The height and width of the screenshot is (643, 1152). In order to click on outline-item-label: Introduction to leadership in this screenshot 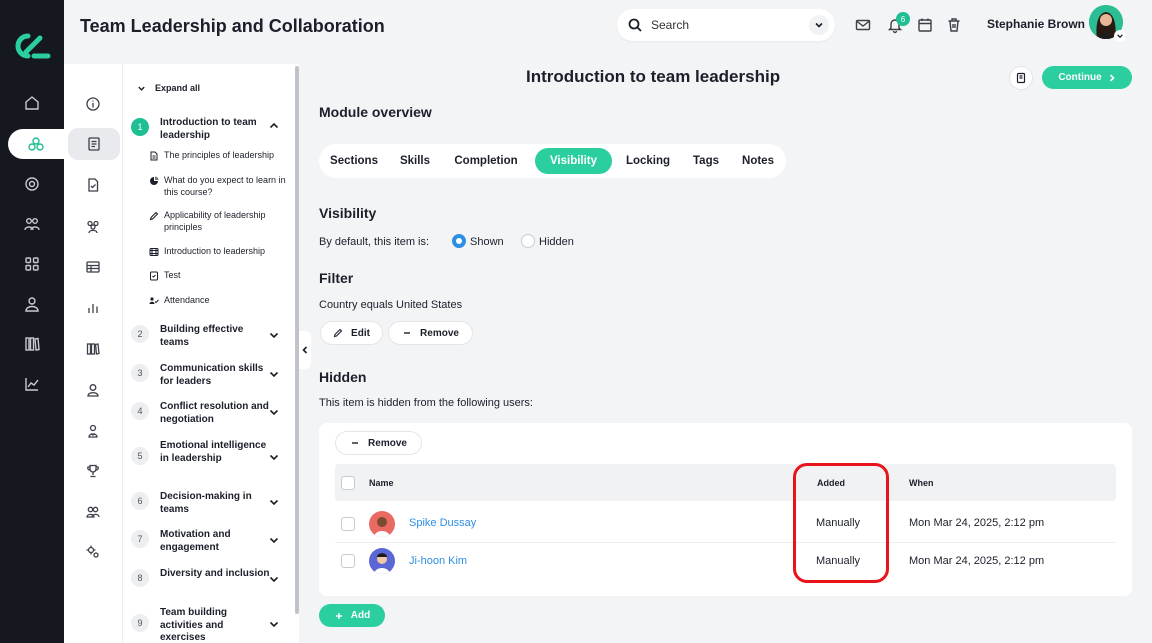, I will do `click(215, 251)`.